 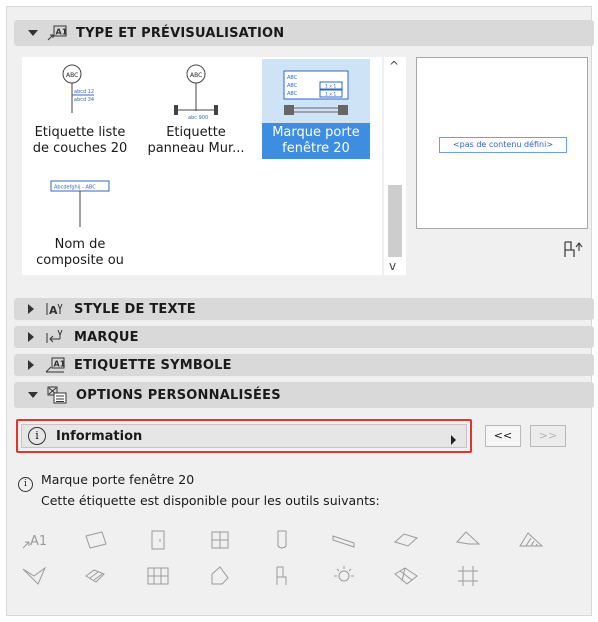 I want to click on svg-text: Abcdefghij - ABC, so click(x=75, y=188).